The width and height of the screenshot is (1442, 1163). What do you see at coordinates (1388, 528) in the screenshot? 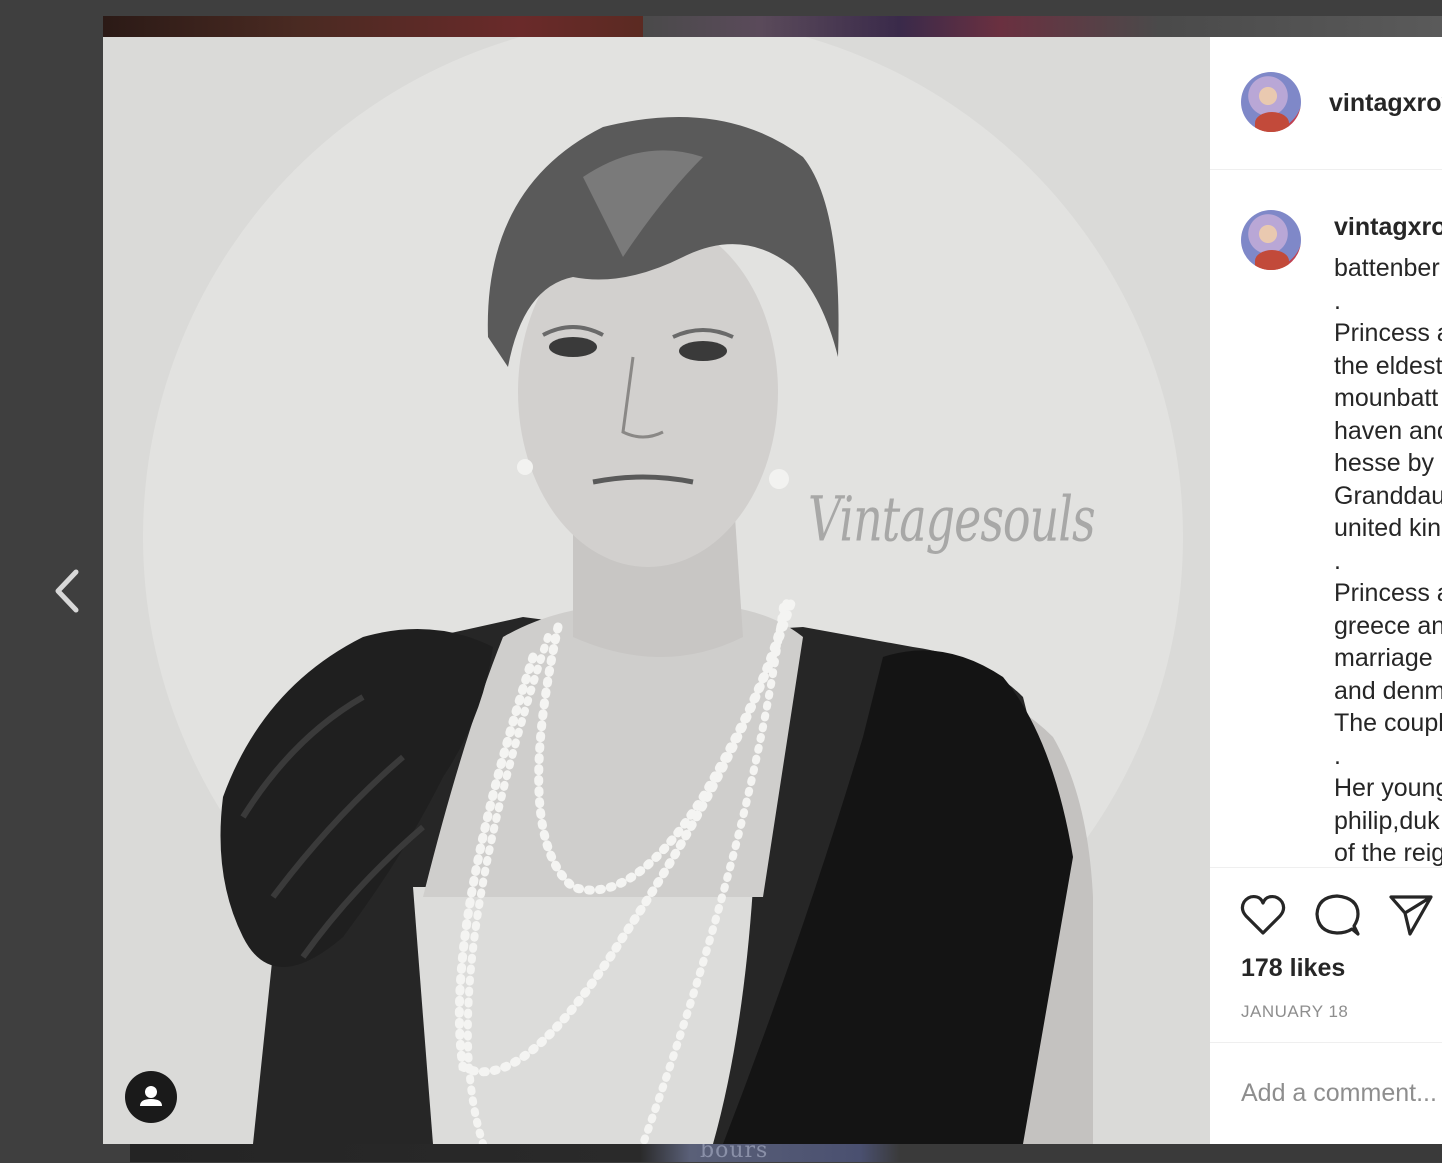
I see `caption-line: united kin` at bounding box center [1388, 528].